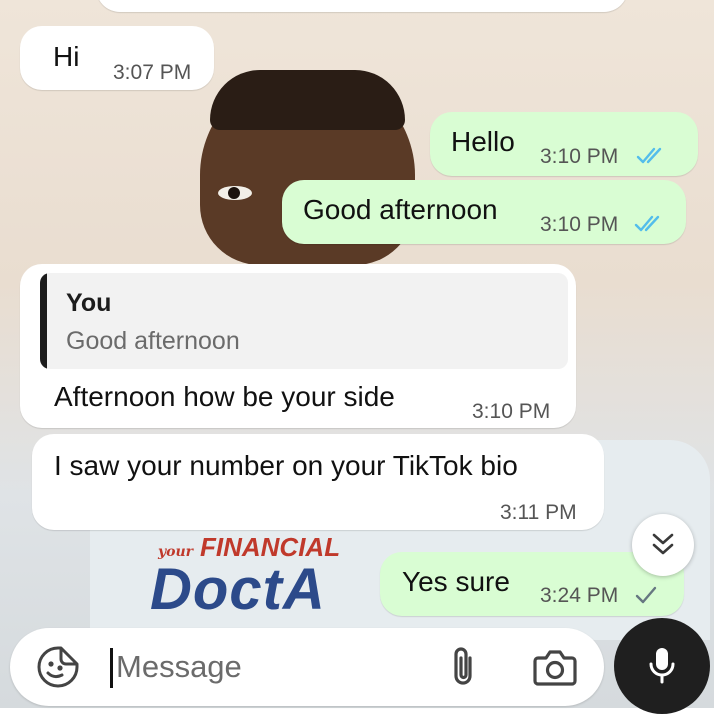  Describe the element at coordinates (238, 589) in the screenshot. I see `shirt-logo-docta: DoctA` at that location.